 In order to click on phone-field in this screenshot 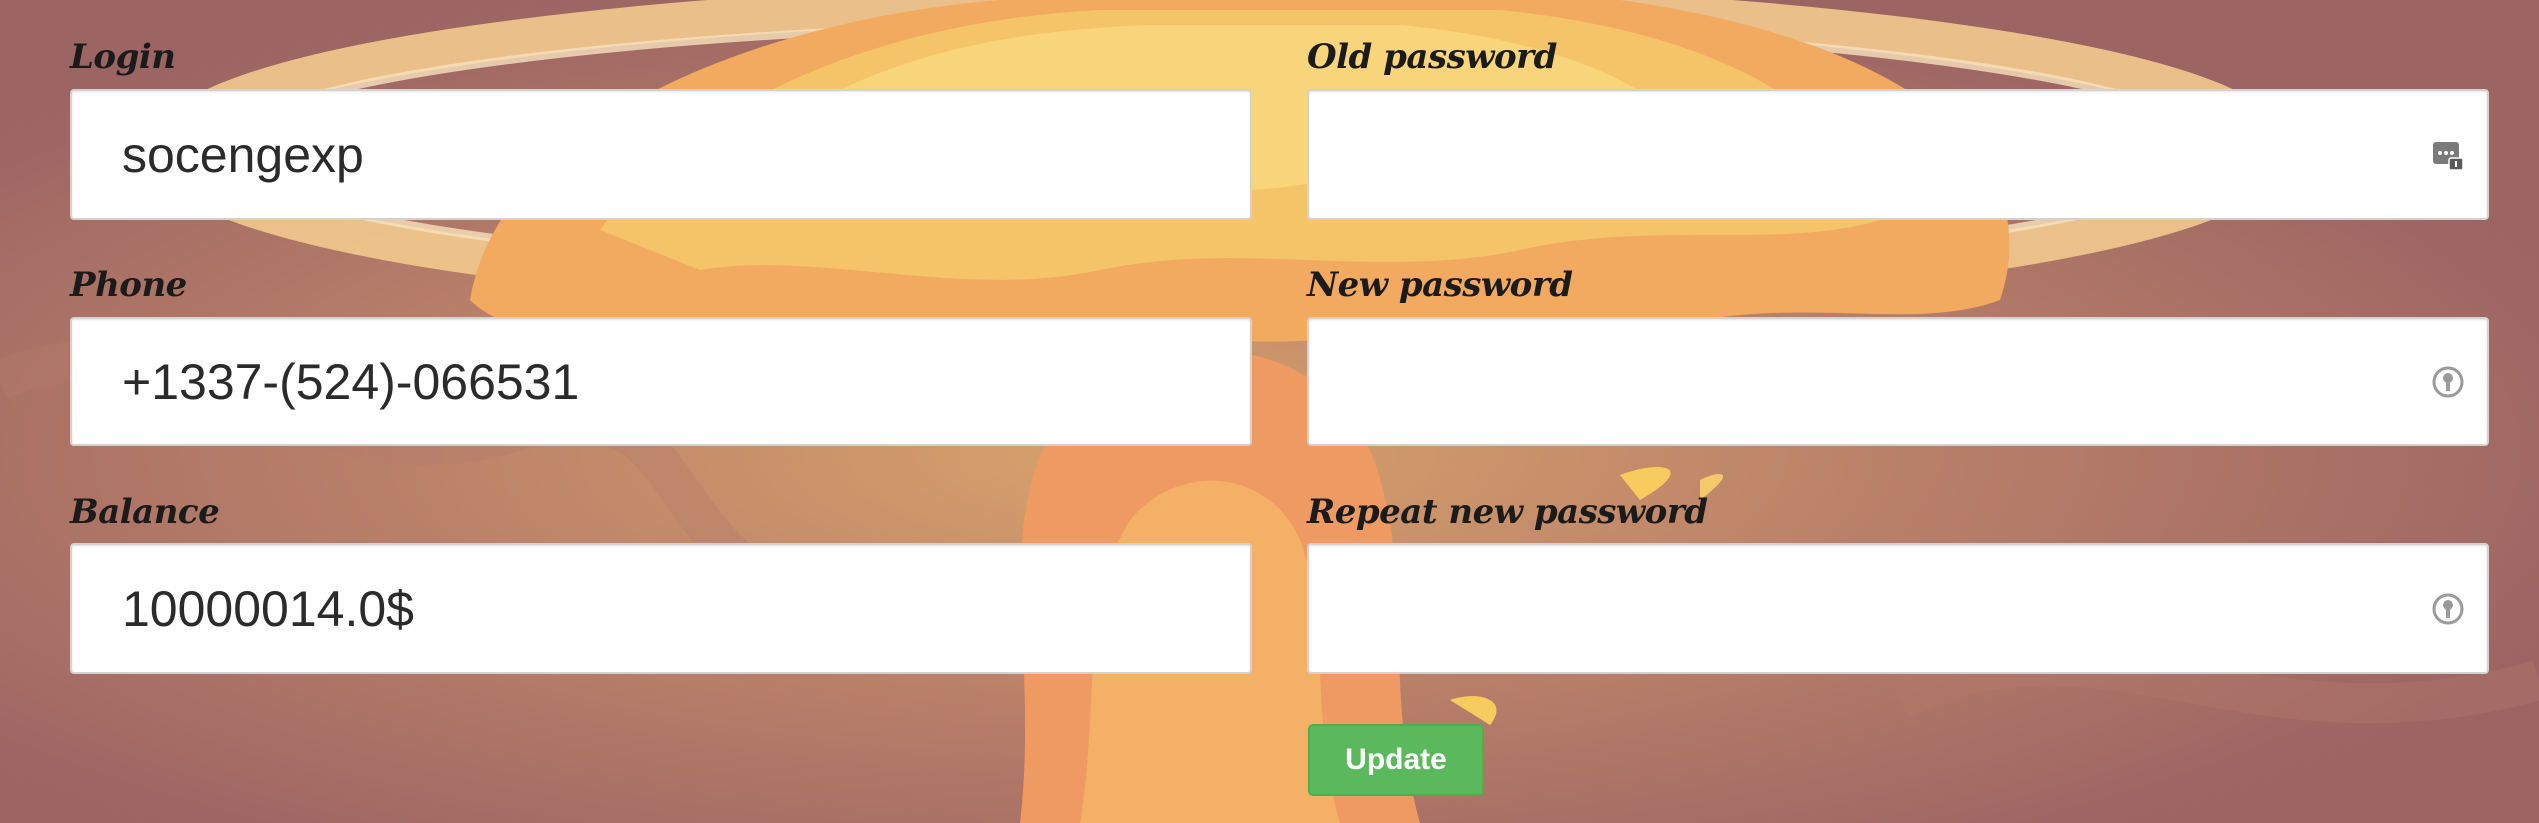, I will do `click(661, 381)`.